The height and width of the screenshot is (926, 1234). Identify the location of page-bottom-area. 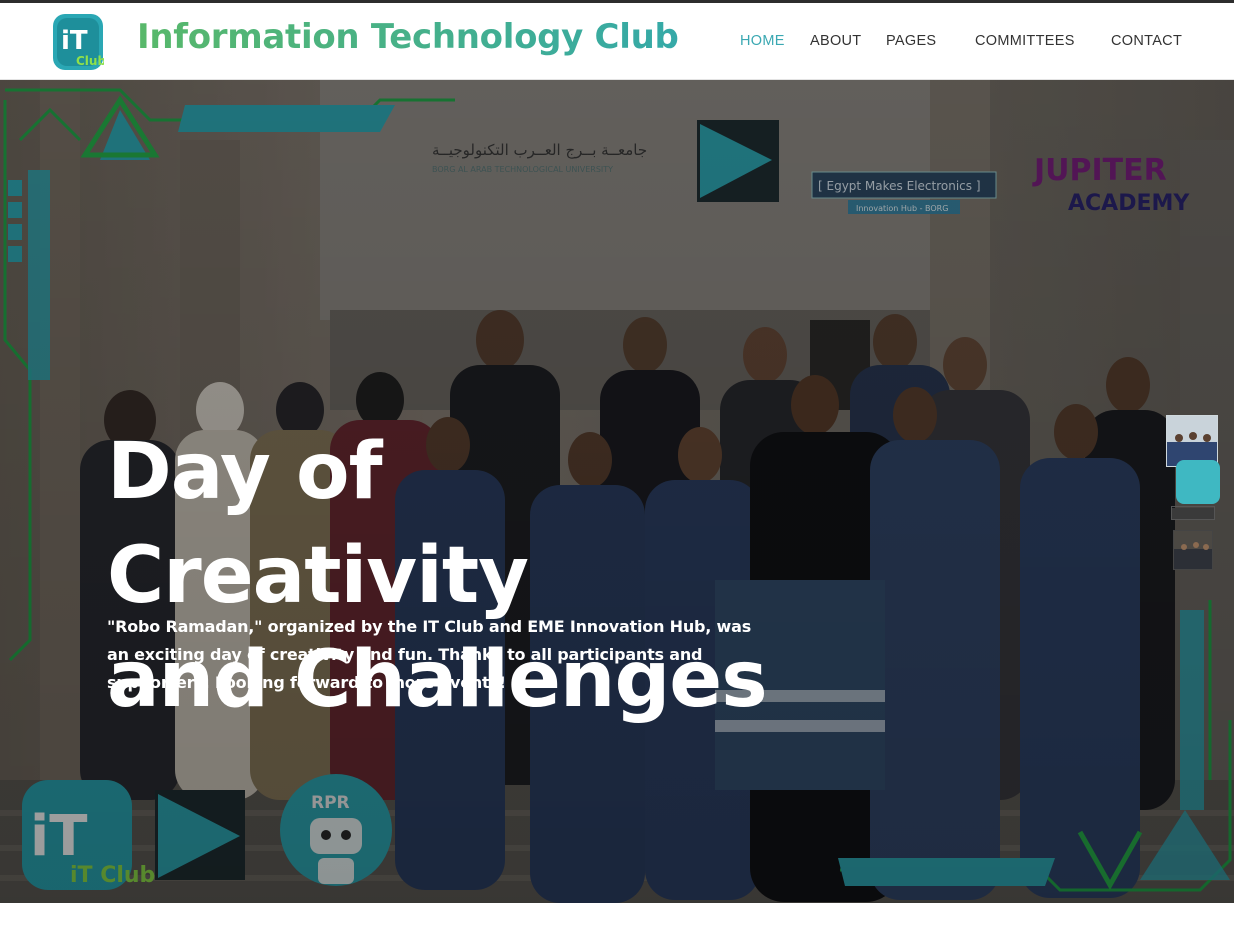
(617, 914).